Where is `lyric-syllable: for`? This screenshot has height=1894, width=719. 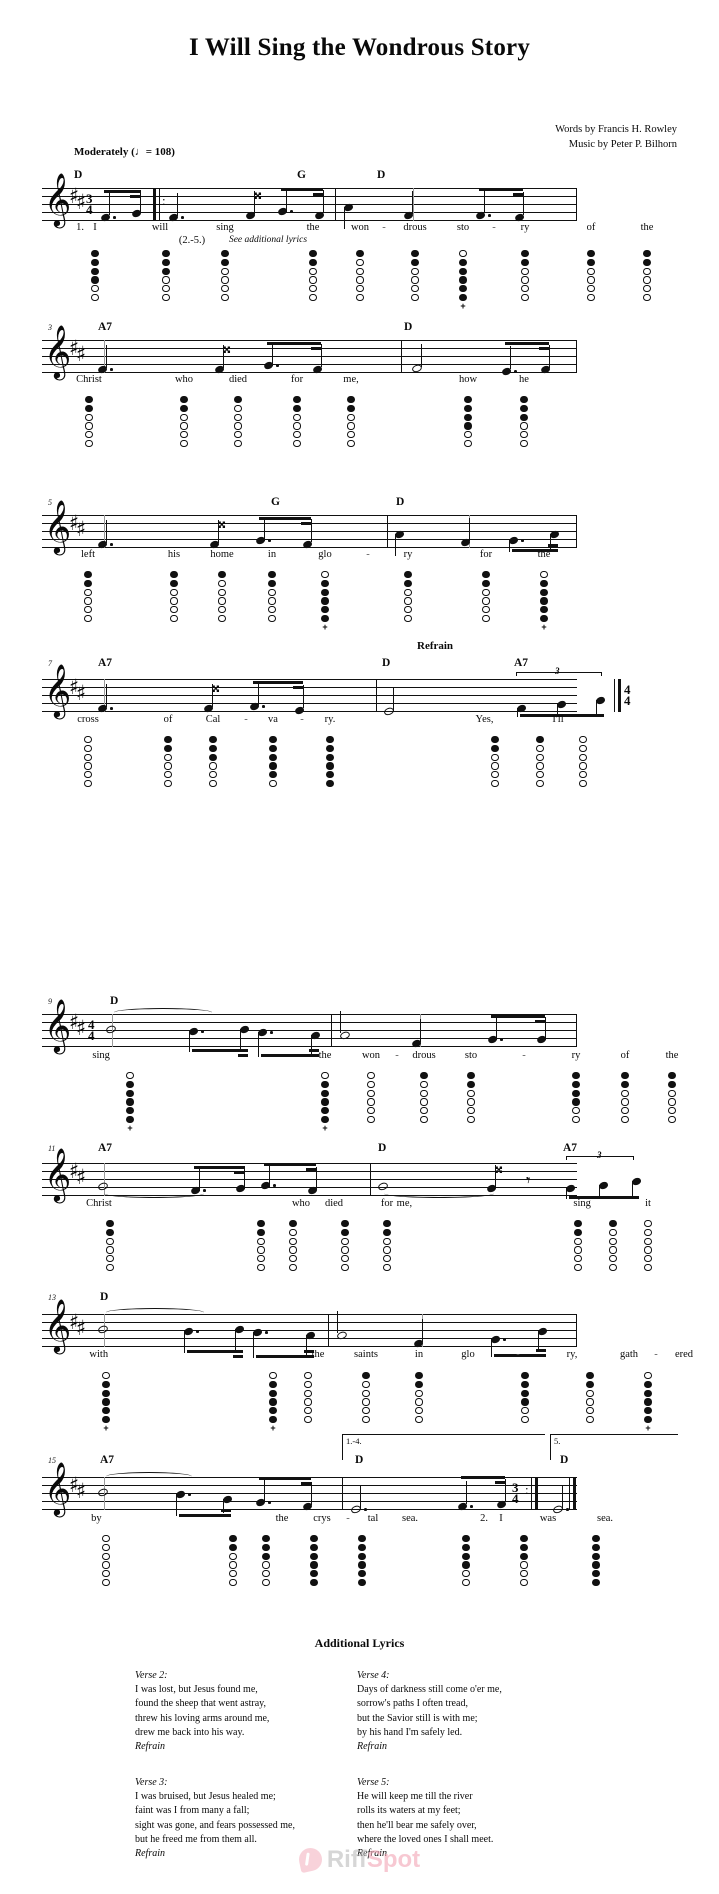
lyric-syllable: for is located at coordinates (486, 554).